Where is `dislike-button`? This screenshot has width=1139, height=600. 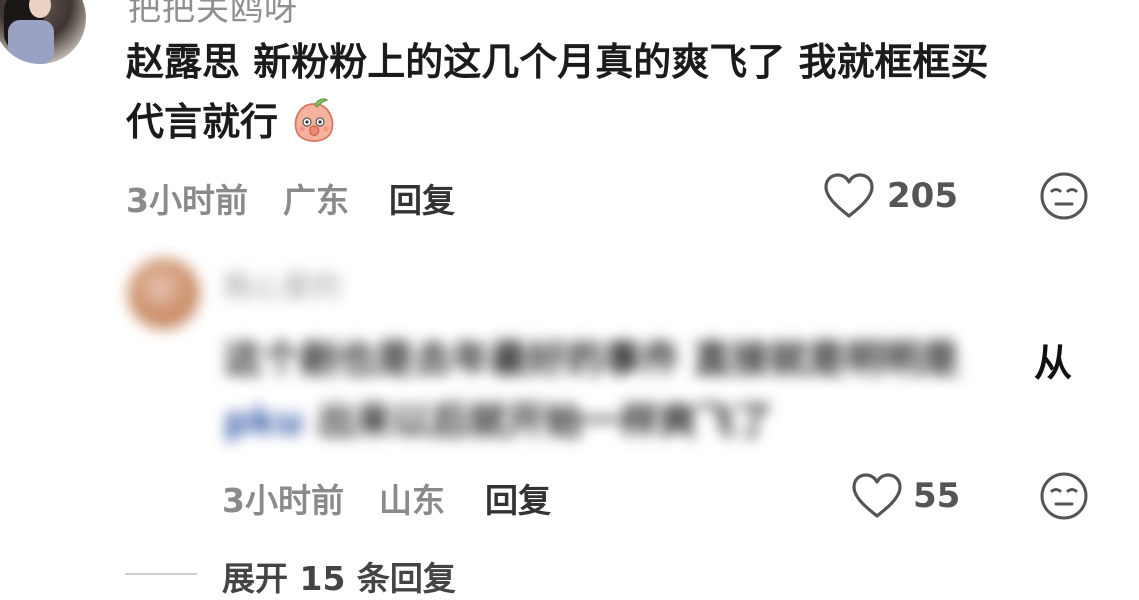
dislike-button is located at coordinates (1064, 196).